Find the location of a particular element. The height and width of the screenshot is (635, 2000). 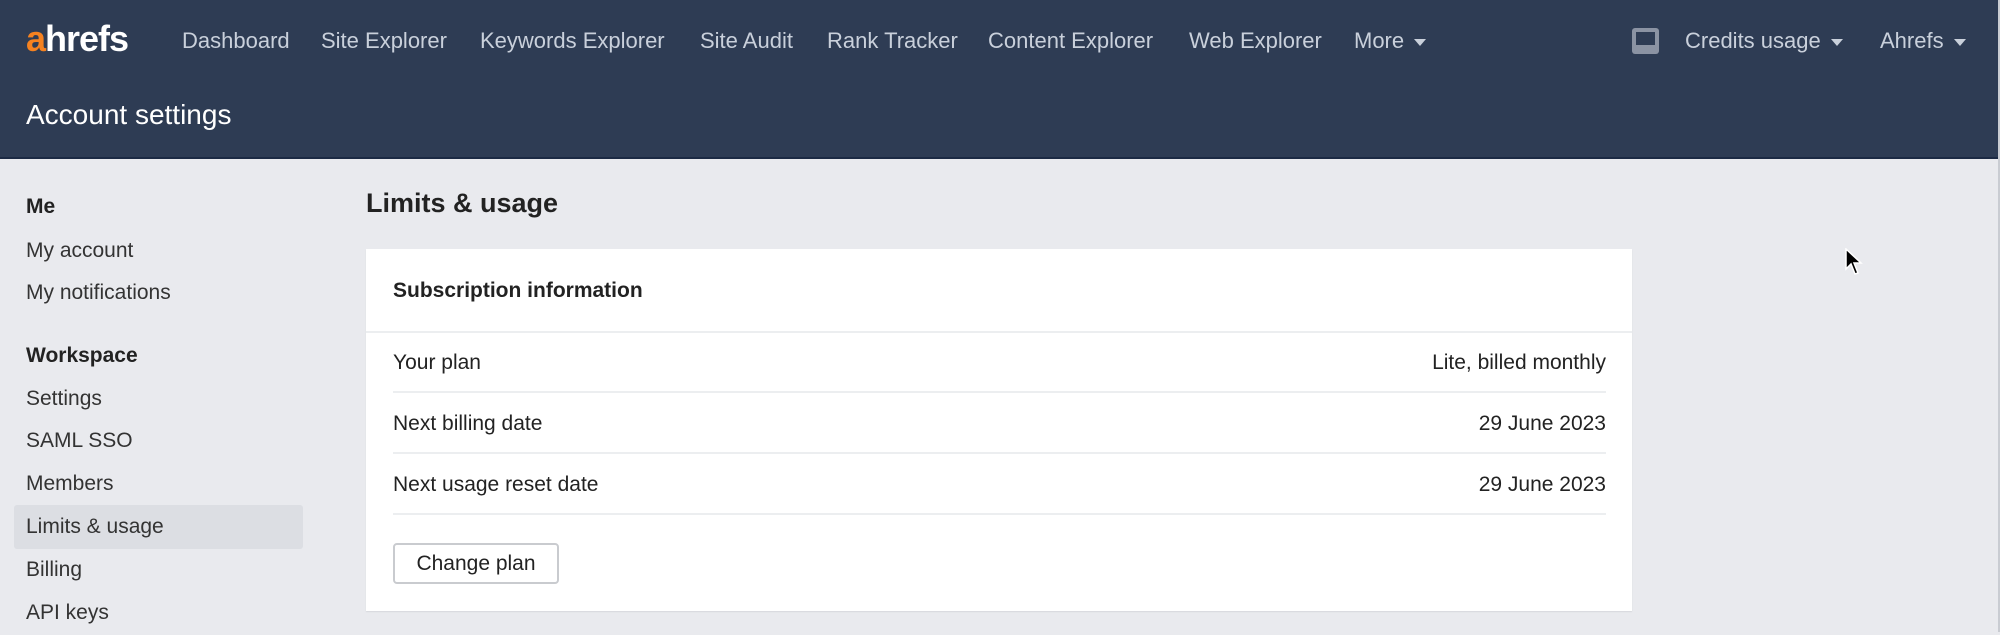

nav-more-dropdown: More is located at coordinates (1390, 41).